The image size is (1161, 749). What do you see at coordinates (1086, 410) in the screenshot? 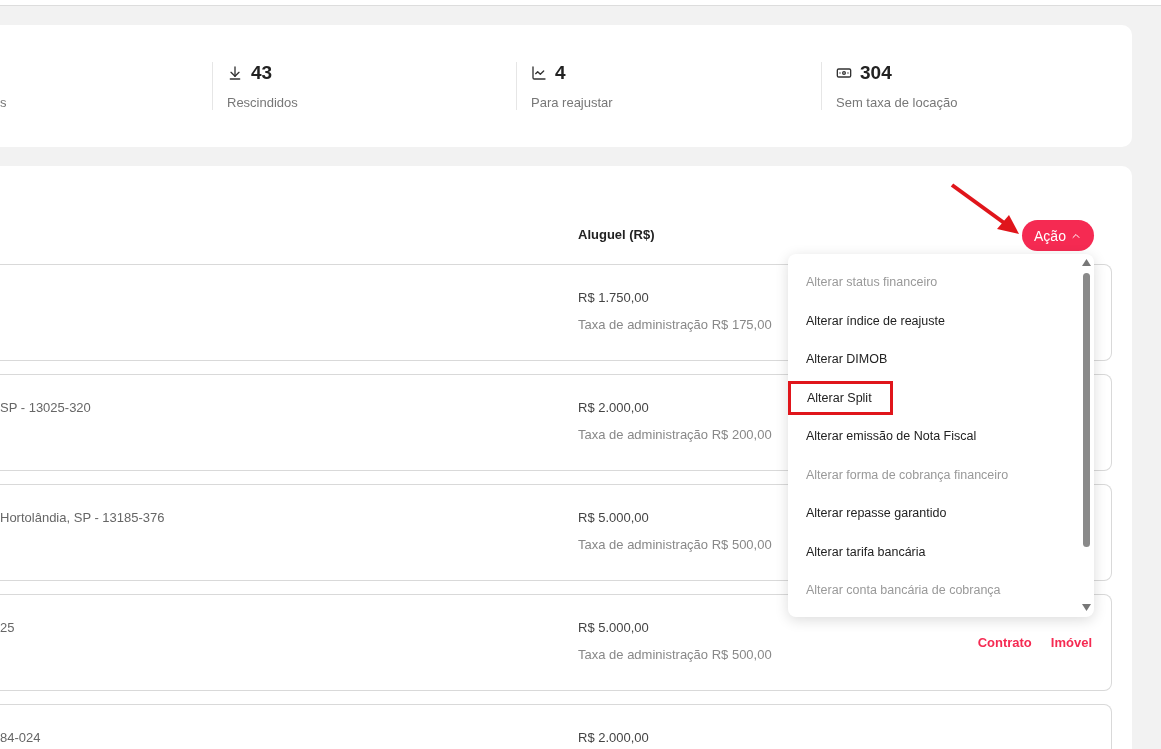
I see `scrollbar-thumb` at bounding box center [1086, 410].